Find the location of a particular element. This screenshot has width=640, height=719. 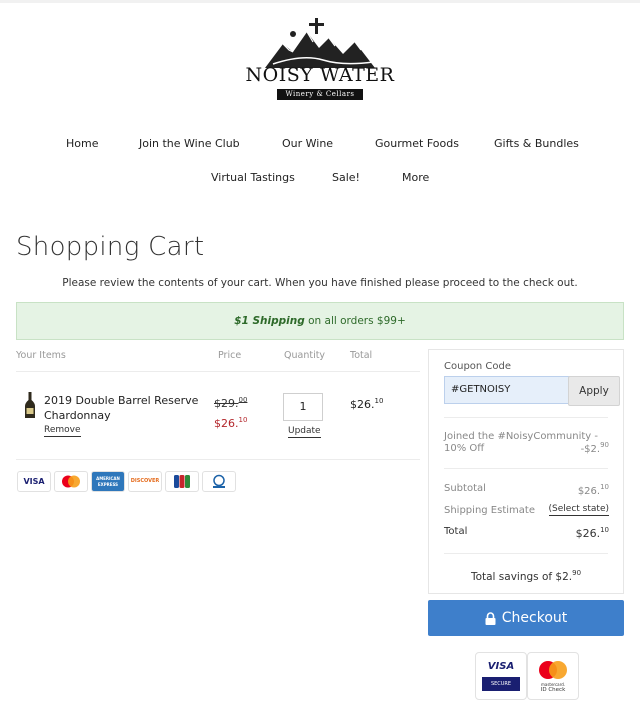

discover-card-icon: DISCOVER is located at coordinates (145, 481).